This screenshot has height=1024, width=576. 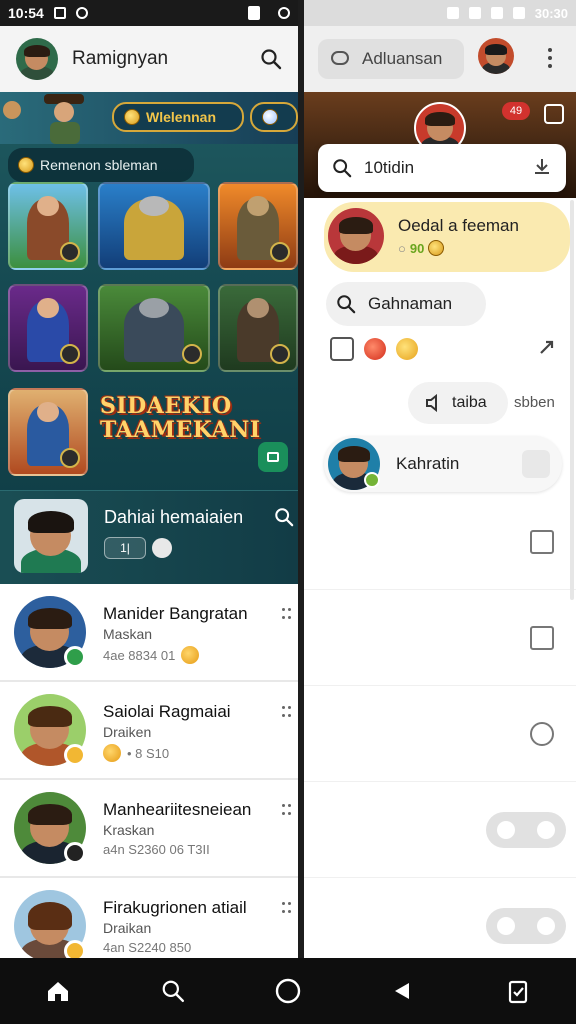 I want to click on tab-side-label: sbben, so click(x=534, y=402).